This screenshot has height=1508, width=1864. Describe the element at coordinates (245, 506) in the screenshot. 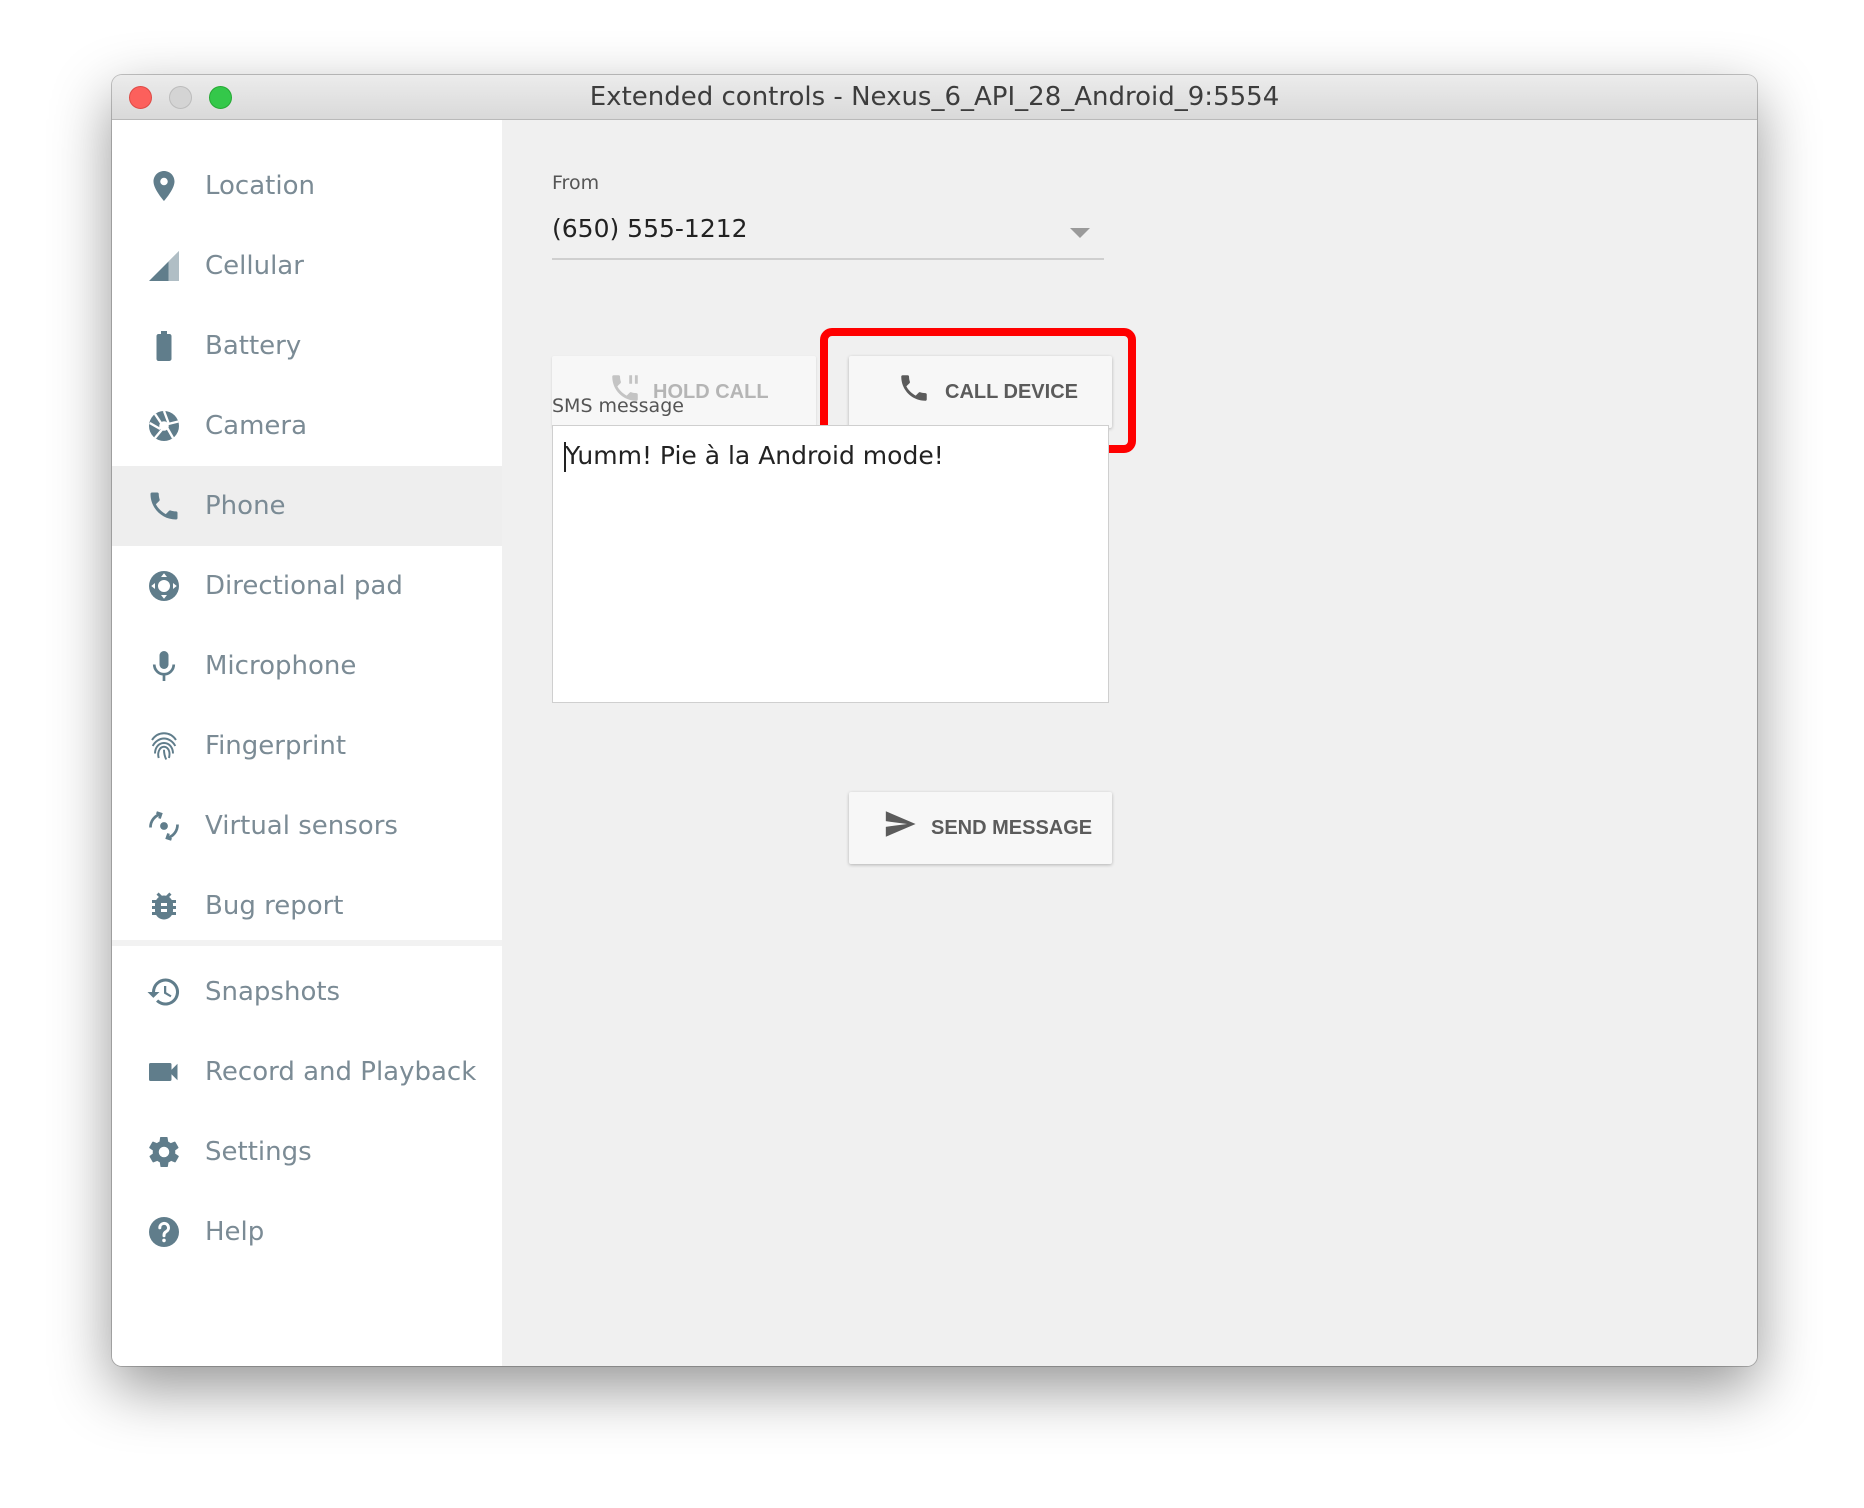

I see `sidebar-item-label: Phone` at that location.